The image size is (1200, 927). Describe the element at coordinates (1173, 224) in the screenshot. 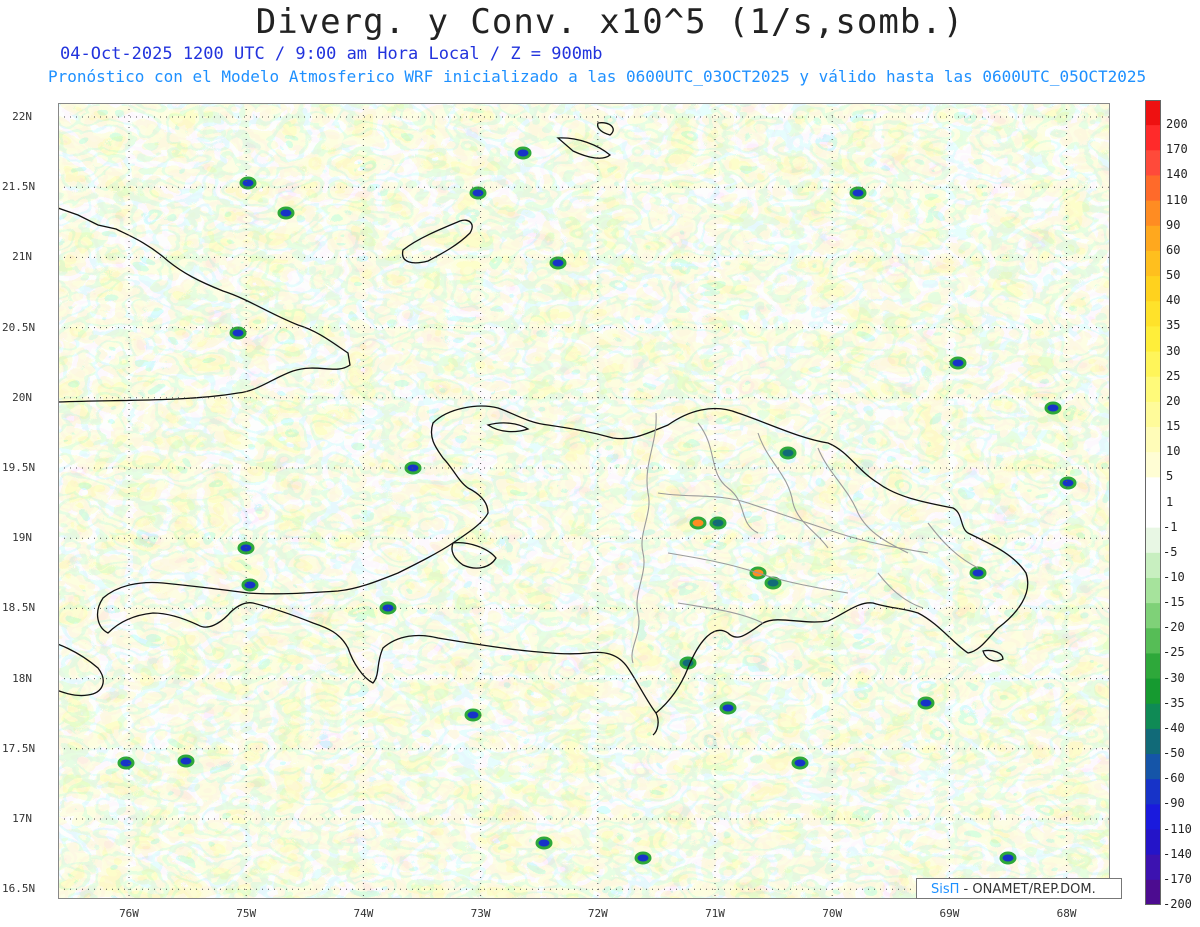

I see `colorbar-label: 90` at that location.